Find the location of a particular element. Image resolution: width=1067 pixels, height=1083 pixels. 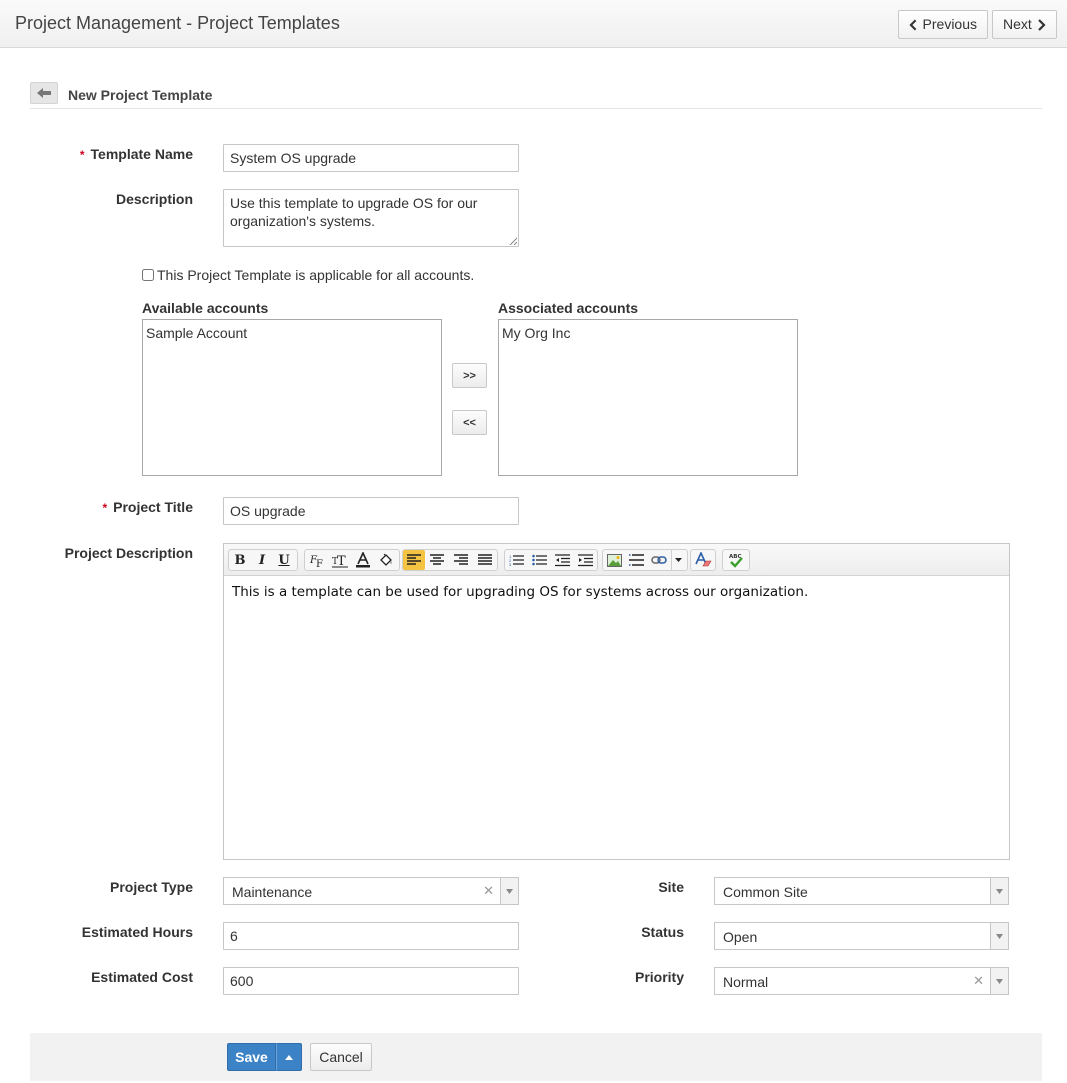

section-header: New Project Template is located at coordinates (536, 94).